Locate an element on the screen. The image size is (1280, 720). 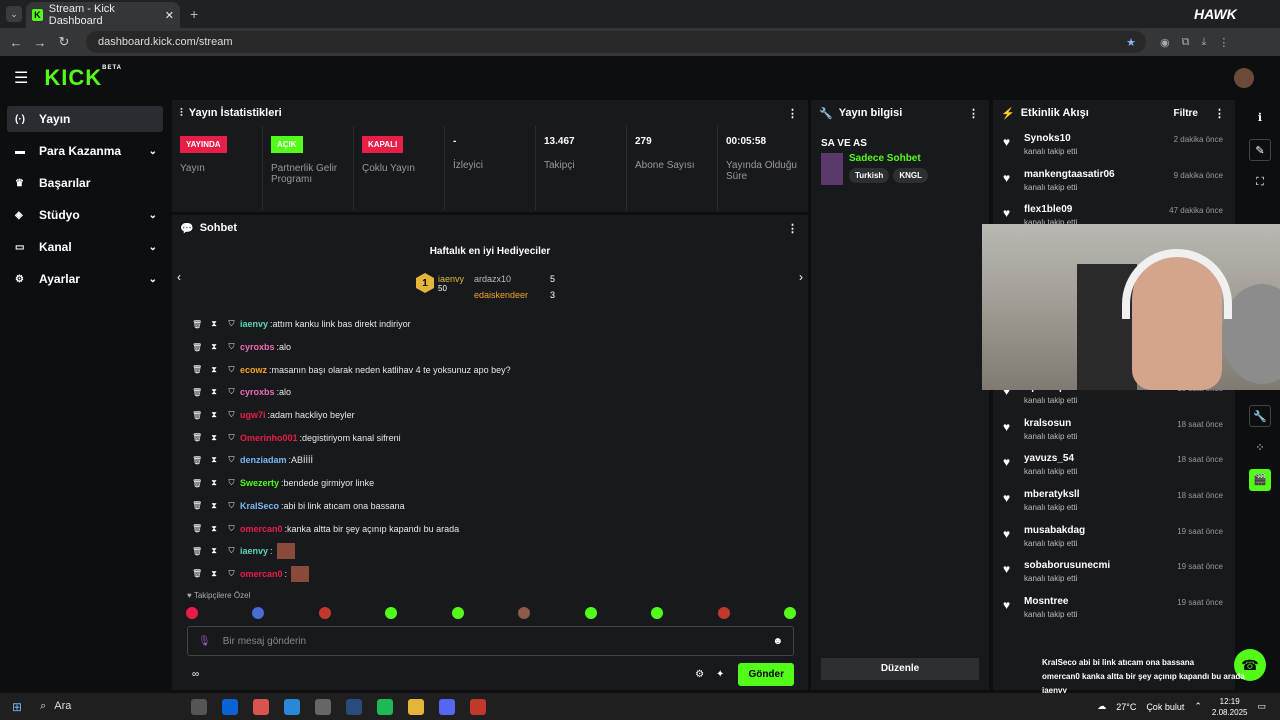
chevron-left-icon: ‹ is located at coordinates (179, 277).